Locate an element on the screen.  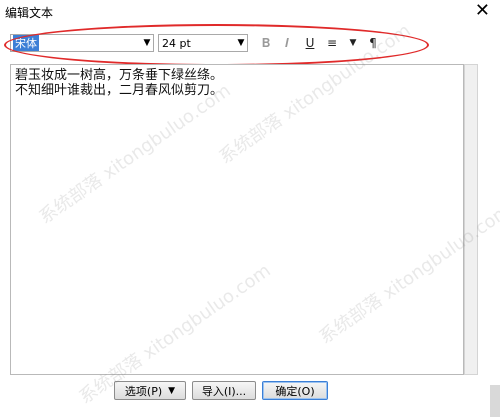
options-button: 选项(P) ▼ is located at coordinates (150, 390).